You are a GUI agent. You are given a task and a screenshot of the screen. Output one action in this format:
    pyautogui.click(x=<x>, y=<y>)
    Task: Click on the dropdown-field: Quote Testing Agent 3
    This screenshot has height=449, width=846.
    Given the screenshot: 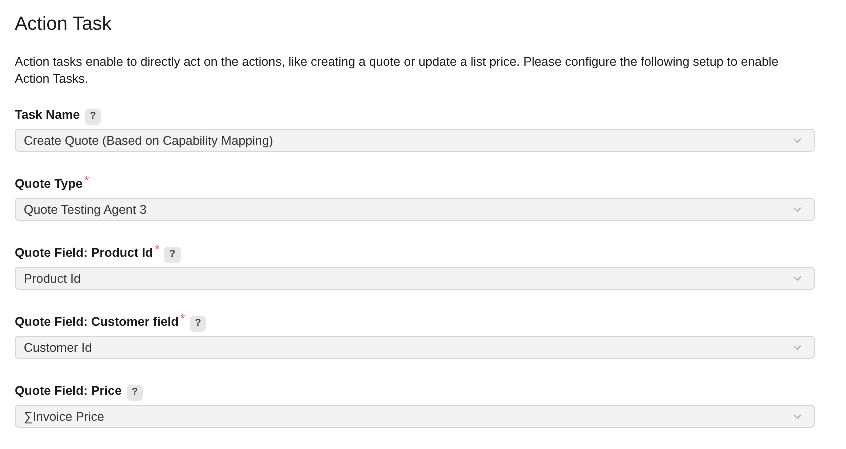 What is the action you would take?
    pyautogui.click(x=415, y=209)
    